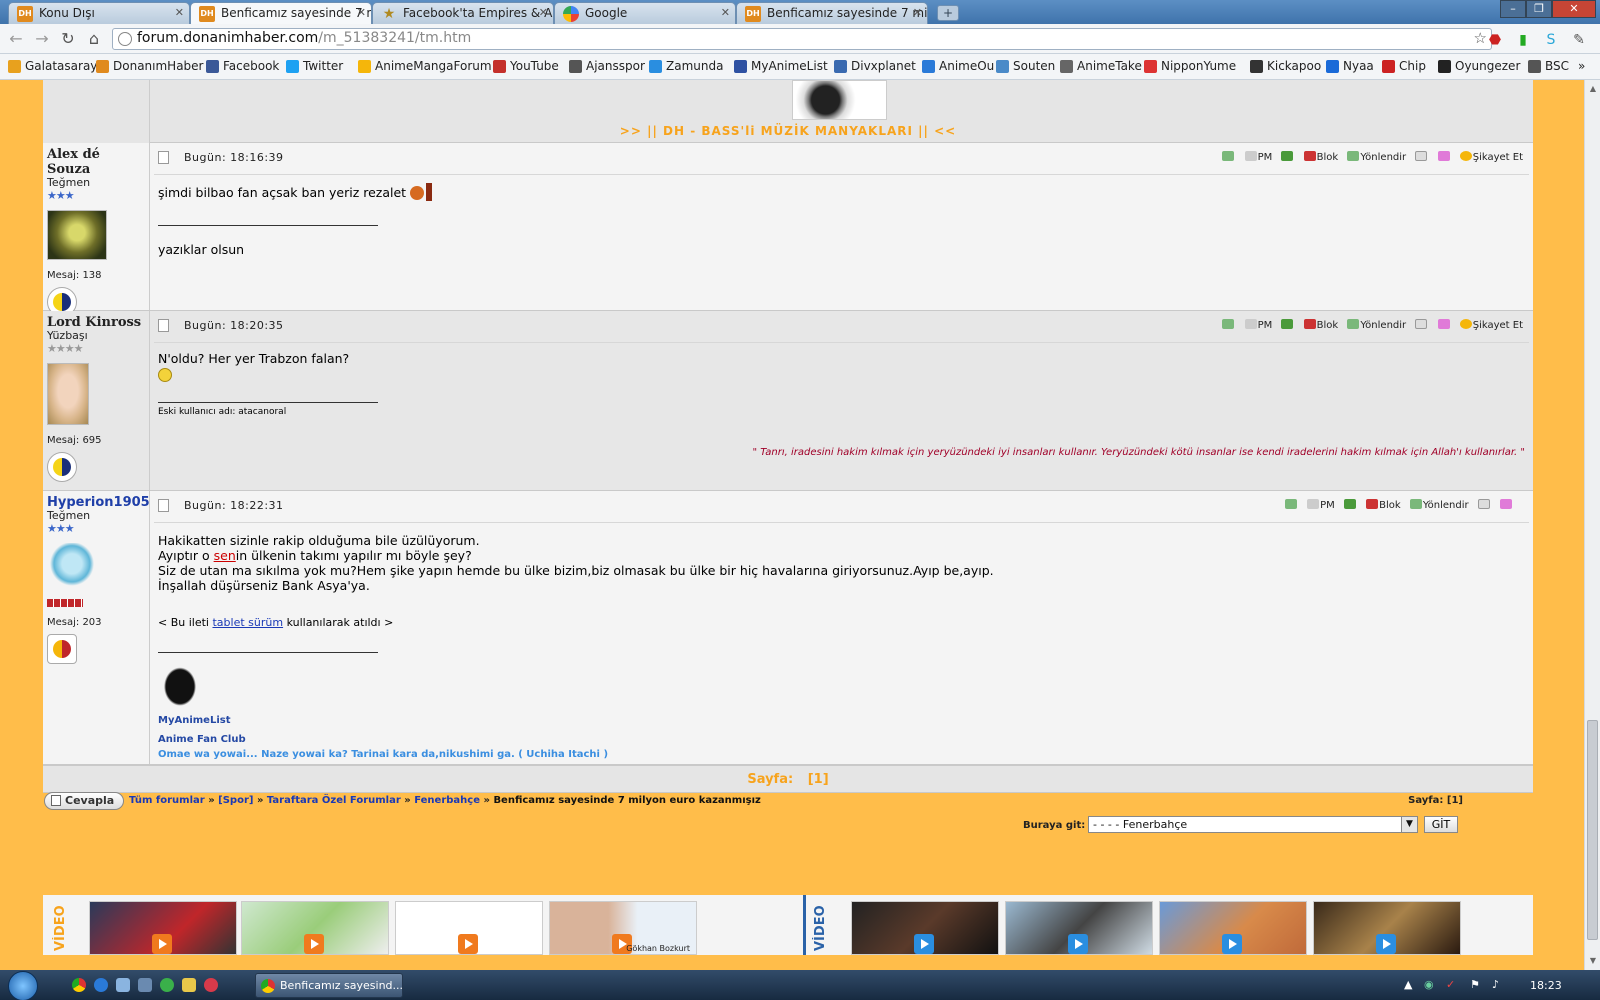  I want to click on skype-icon: S, so click(1551, 40).